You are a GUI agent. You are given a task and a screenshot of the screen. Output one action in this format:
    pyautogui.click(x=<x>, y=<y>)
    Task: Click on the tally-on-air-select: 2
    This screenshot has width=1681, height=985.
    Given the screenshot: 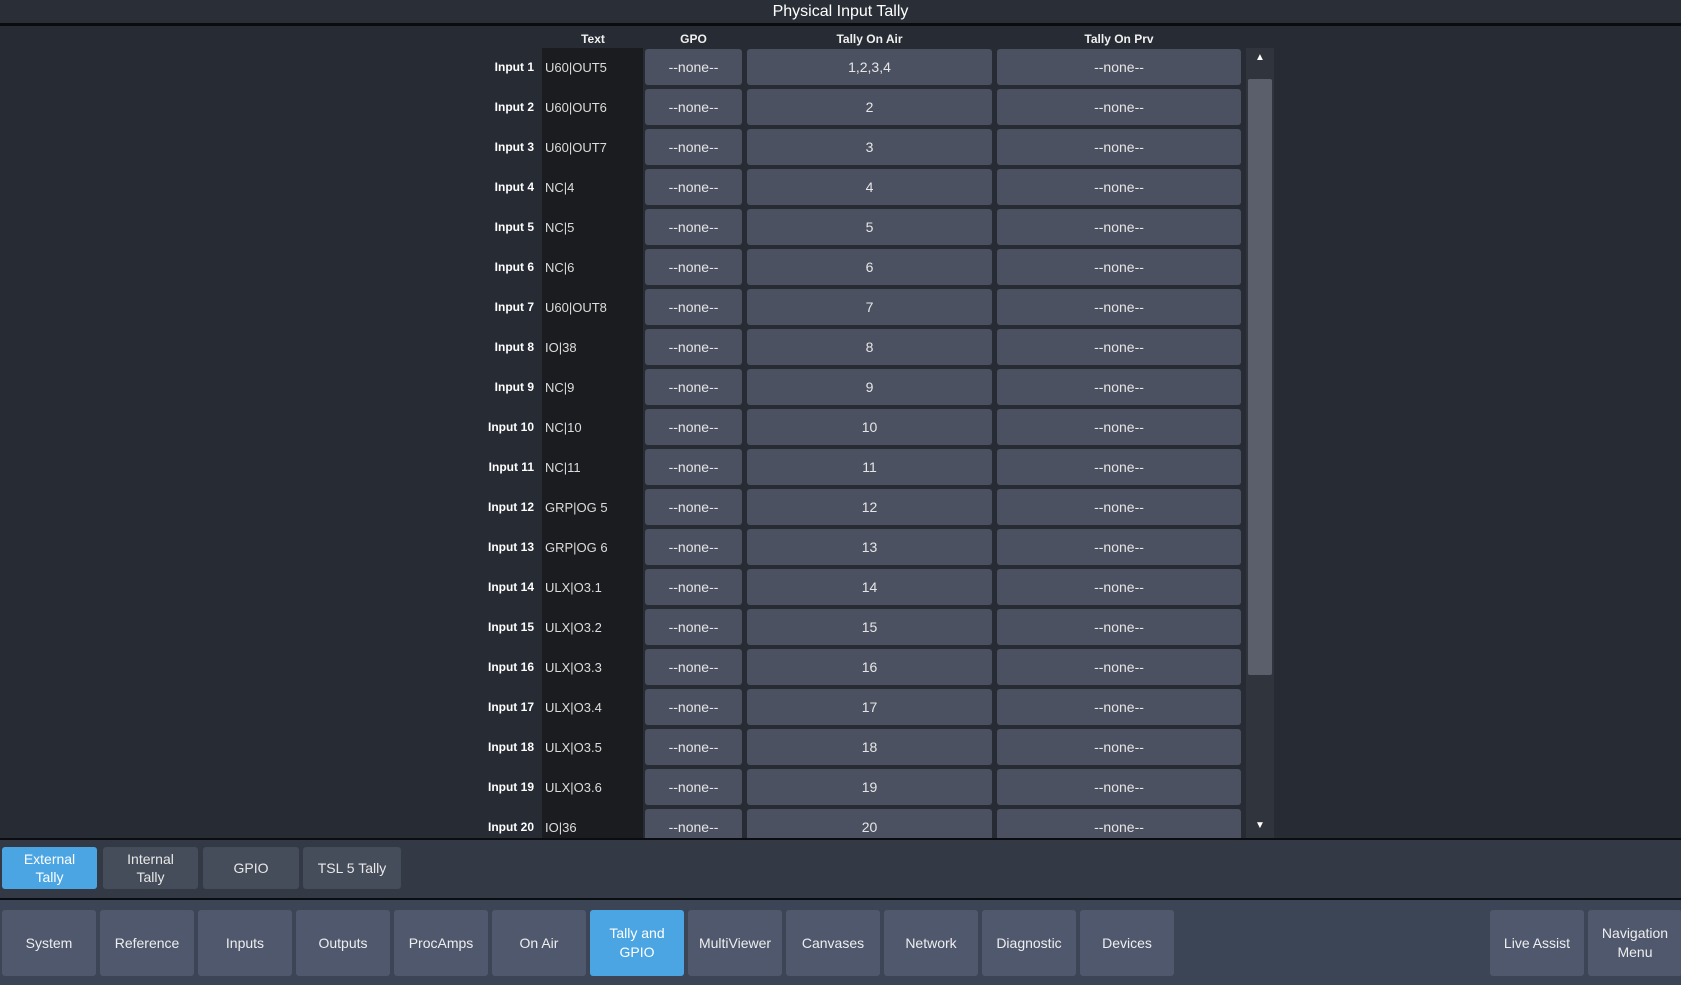 What is the action you would take?
    pyautogui.click(x=869, y=107)
    